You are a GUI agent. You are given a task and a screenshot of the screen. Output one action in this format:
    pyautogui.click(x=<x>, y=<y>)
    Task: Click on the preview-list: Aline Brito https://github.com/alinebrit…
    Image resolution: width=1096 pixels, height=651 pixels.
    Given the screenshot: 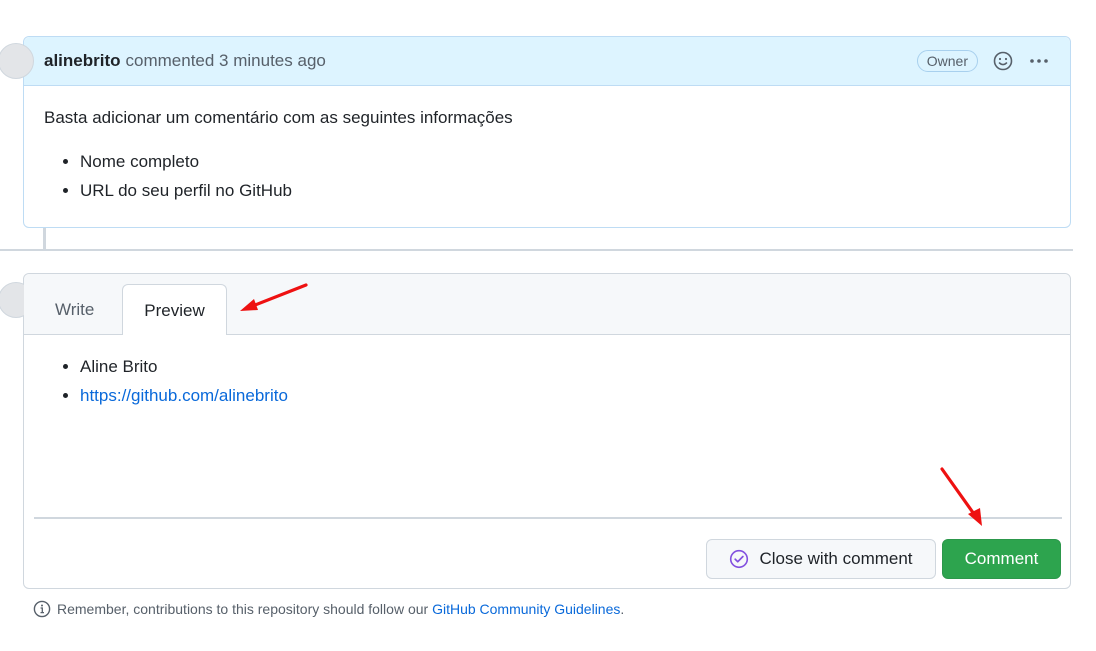 What is the action you would take?
    pyautogui.click(x=547, y=381)
    